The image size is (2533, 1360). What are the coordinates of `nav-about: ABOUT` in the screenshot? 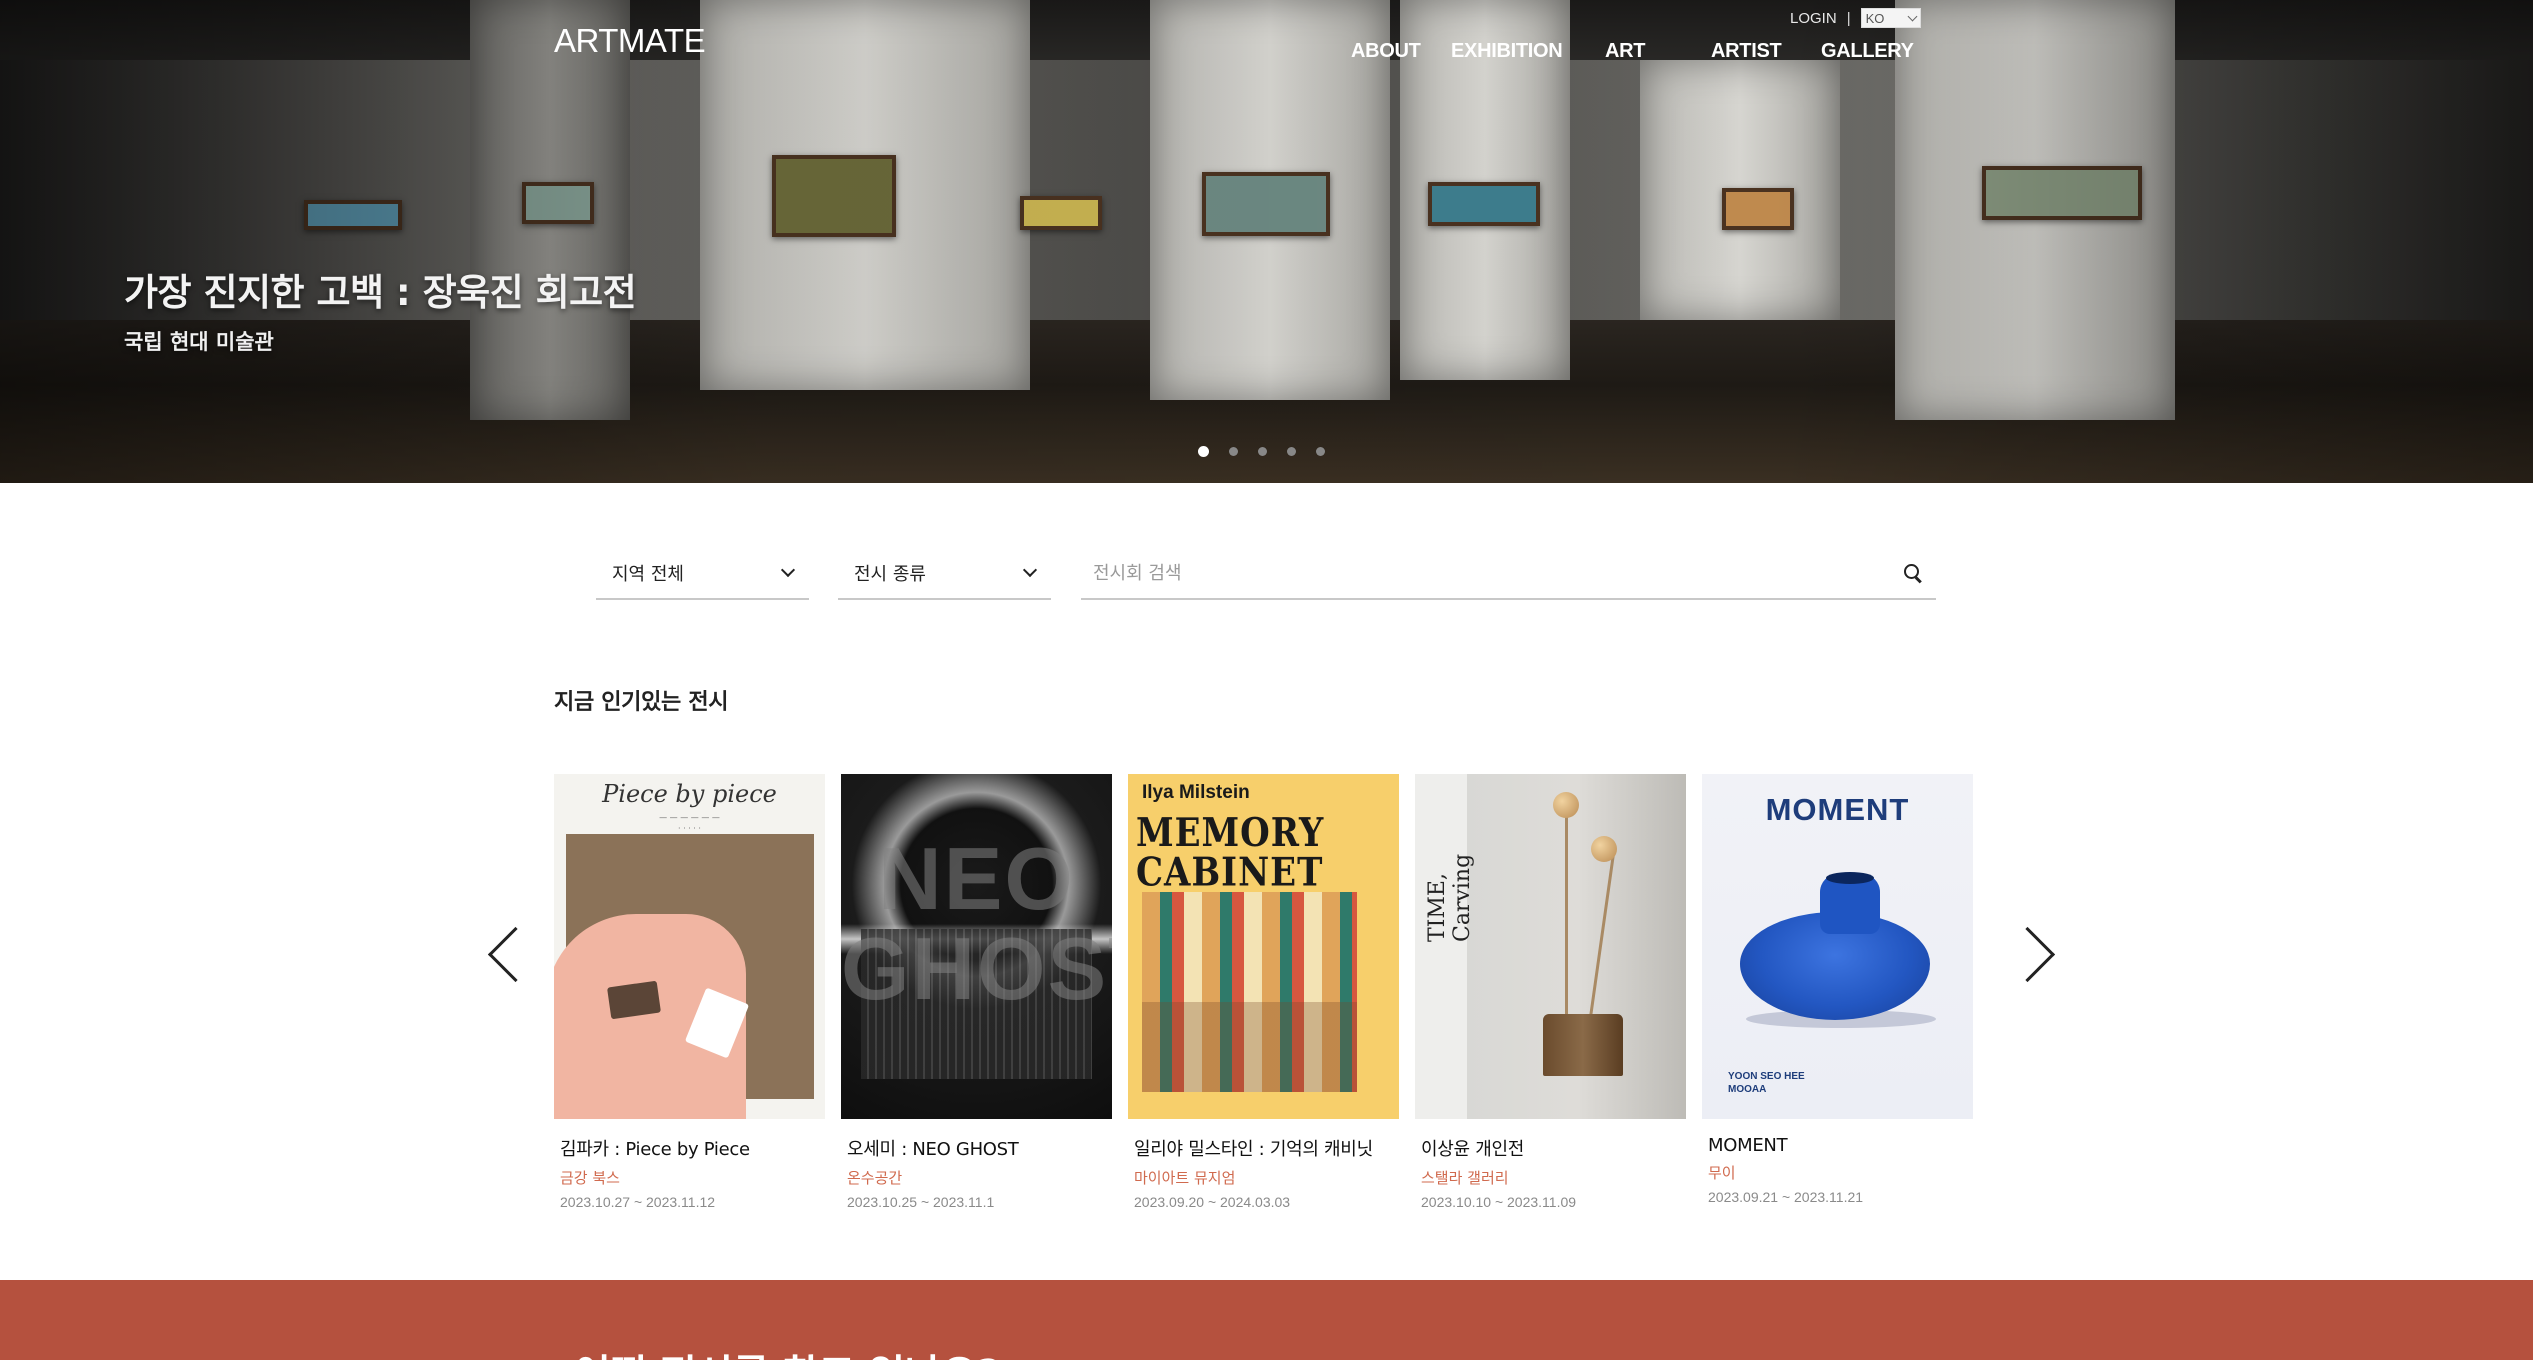 It's located at (1386, 51).